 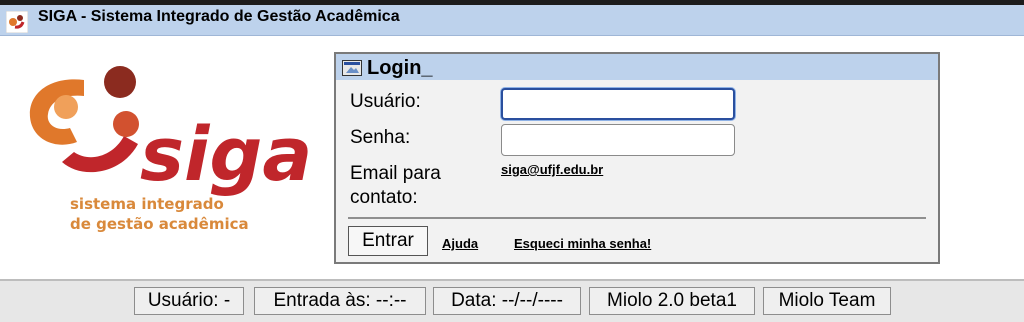 I want to click on email-label-line1: Email para, so click(x=395, y=173).